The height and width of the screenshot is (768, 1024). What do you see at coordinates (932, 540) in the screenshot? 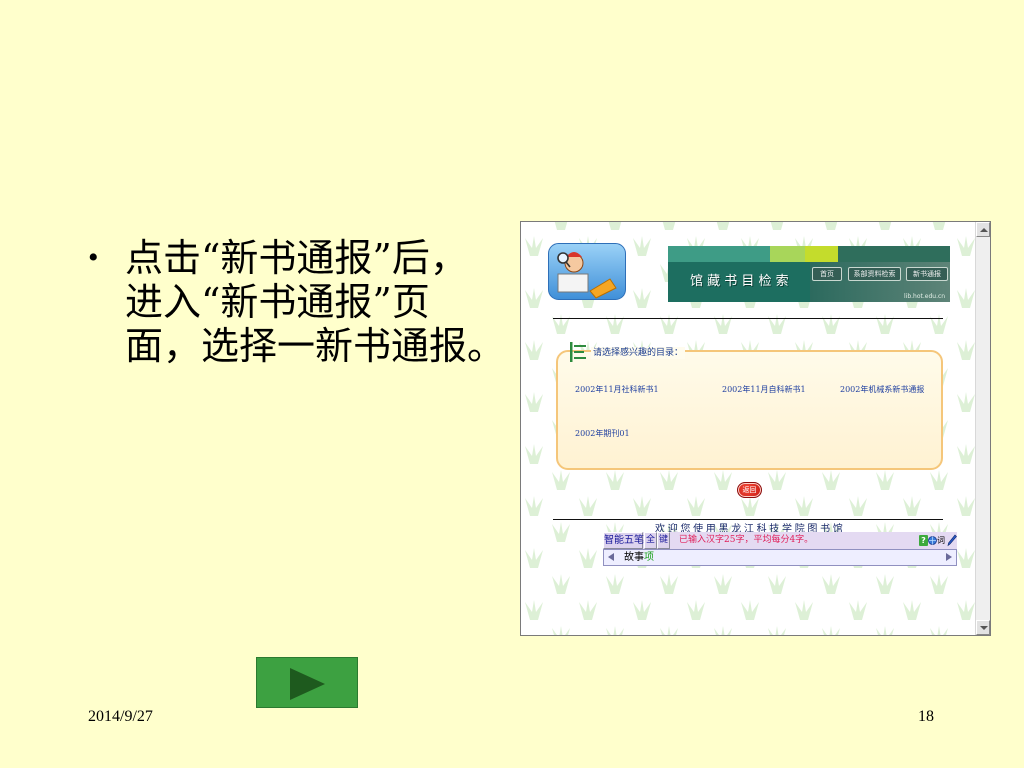
I see `globe-icon` at bounding box center [932, 540].